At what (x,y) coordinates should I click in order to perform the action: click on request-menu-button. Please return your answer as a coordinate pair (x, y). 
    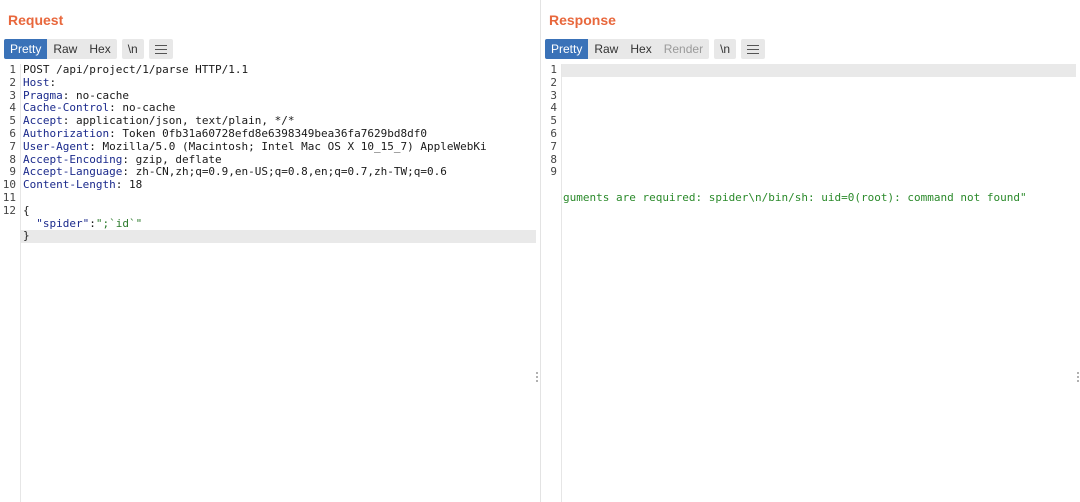
    Looking at the image, I should click on (160, 49).